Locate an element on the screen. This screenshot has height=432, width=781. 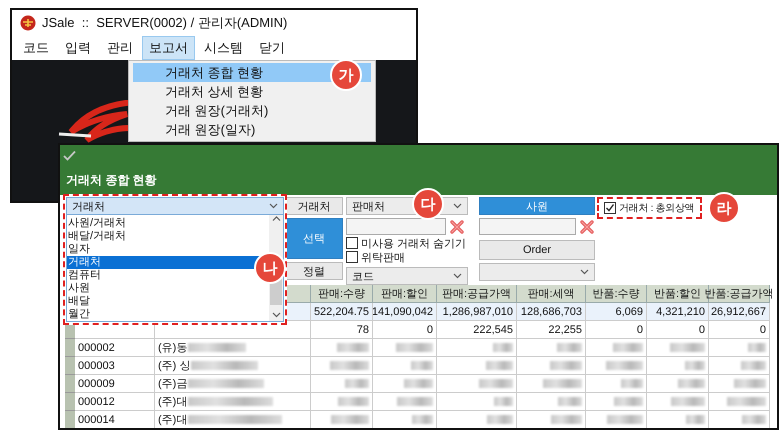
table-cell-text: (주) 싱 is located at coordinates (174, 366).